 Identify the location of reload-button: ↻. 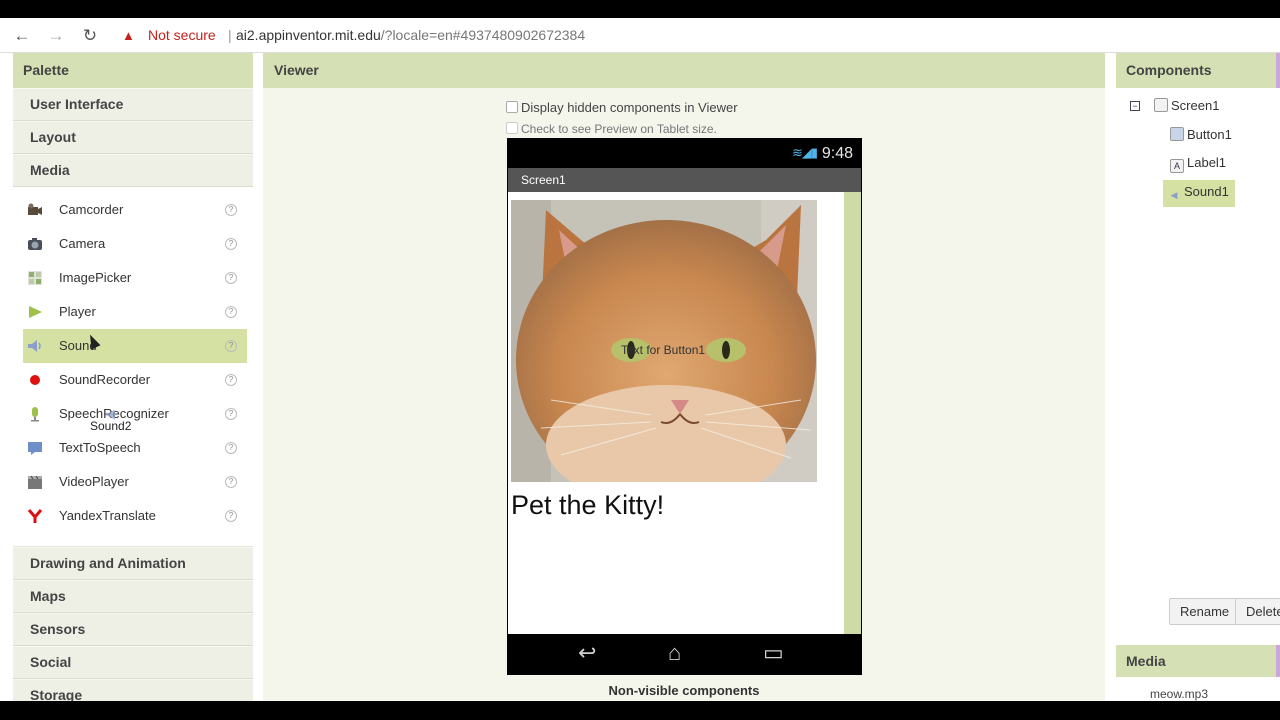
(90, 36).